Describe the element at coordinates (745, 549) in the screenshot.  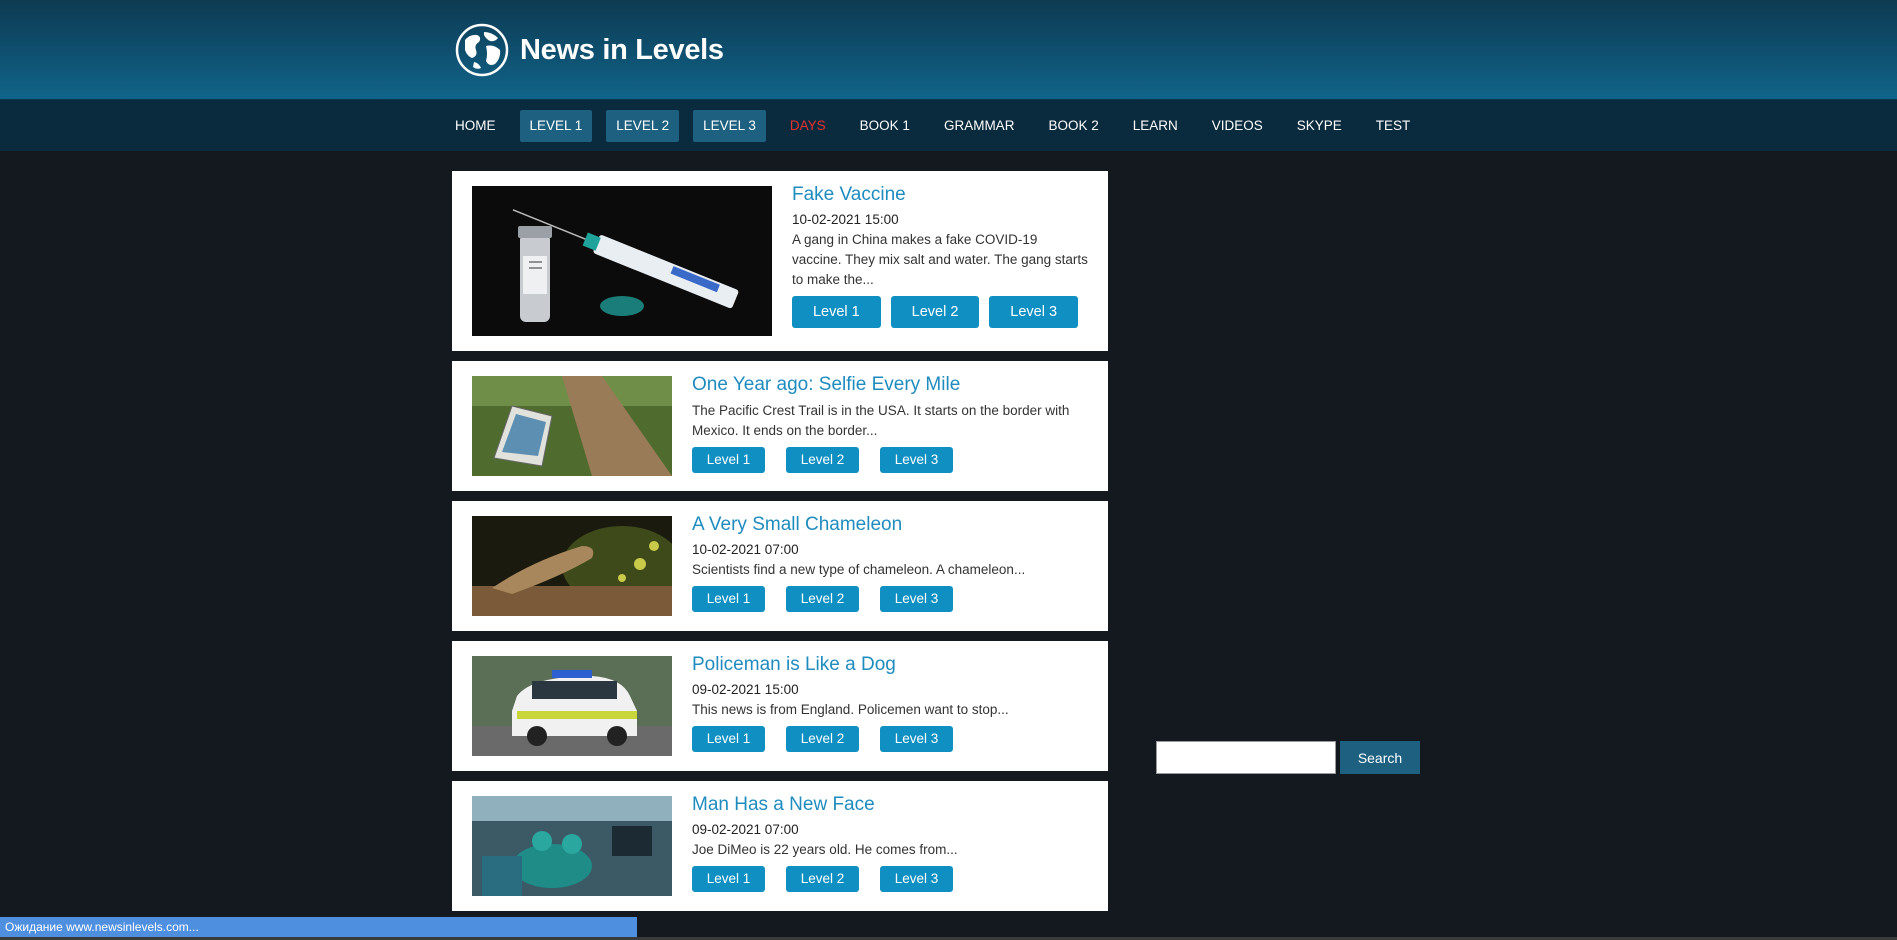
I see `article-date: 10-02-2021 07:00` at that location.